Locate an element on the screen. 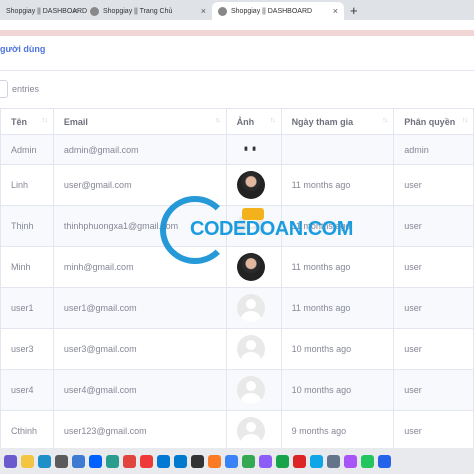 The height and width of the screenshot is (474, 474). browser-tab: Shopgiay || Trang Chủ × is located at coordinates (148, 11).